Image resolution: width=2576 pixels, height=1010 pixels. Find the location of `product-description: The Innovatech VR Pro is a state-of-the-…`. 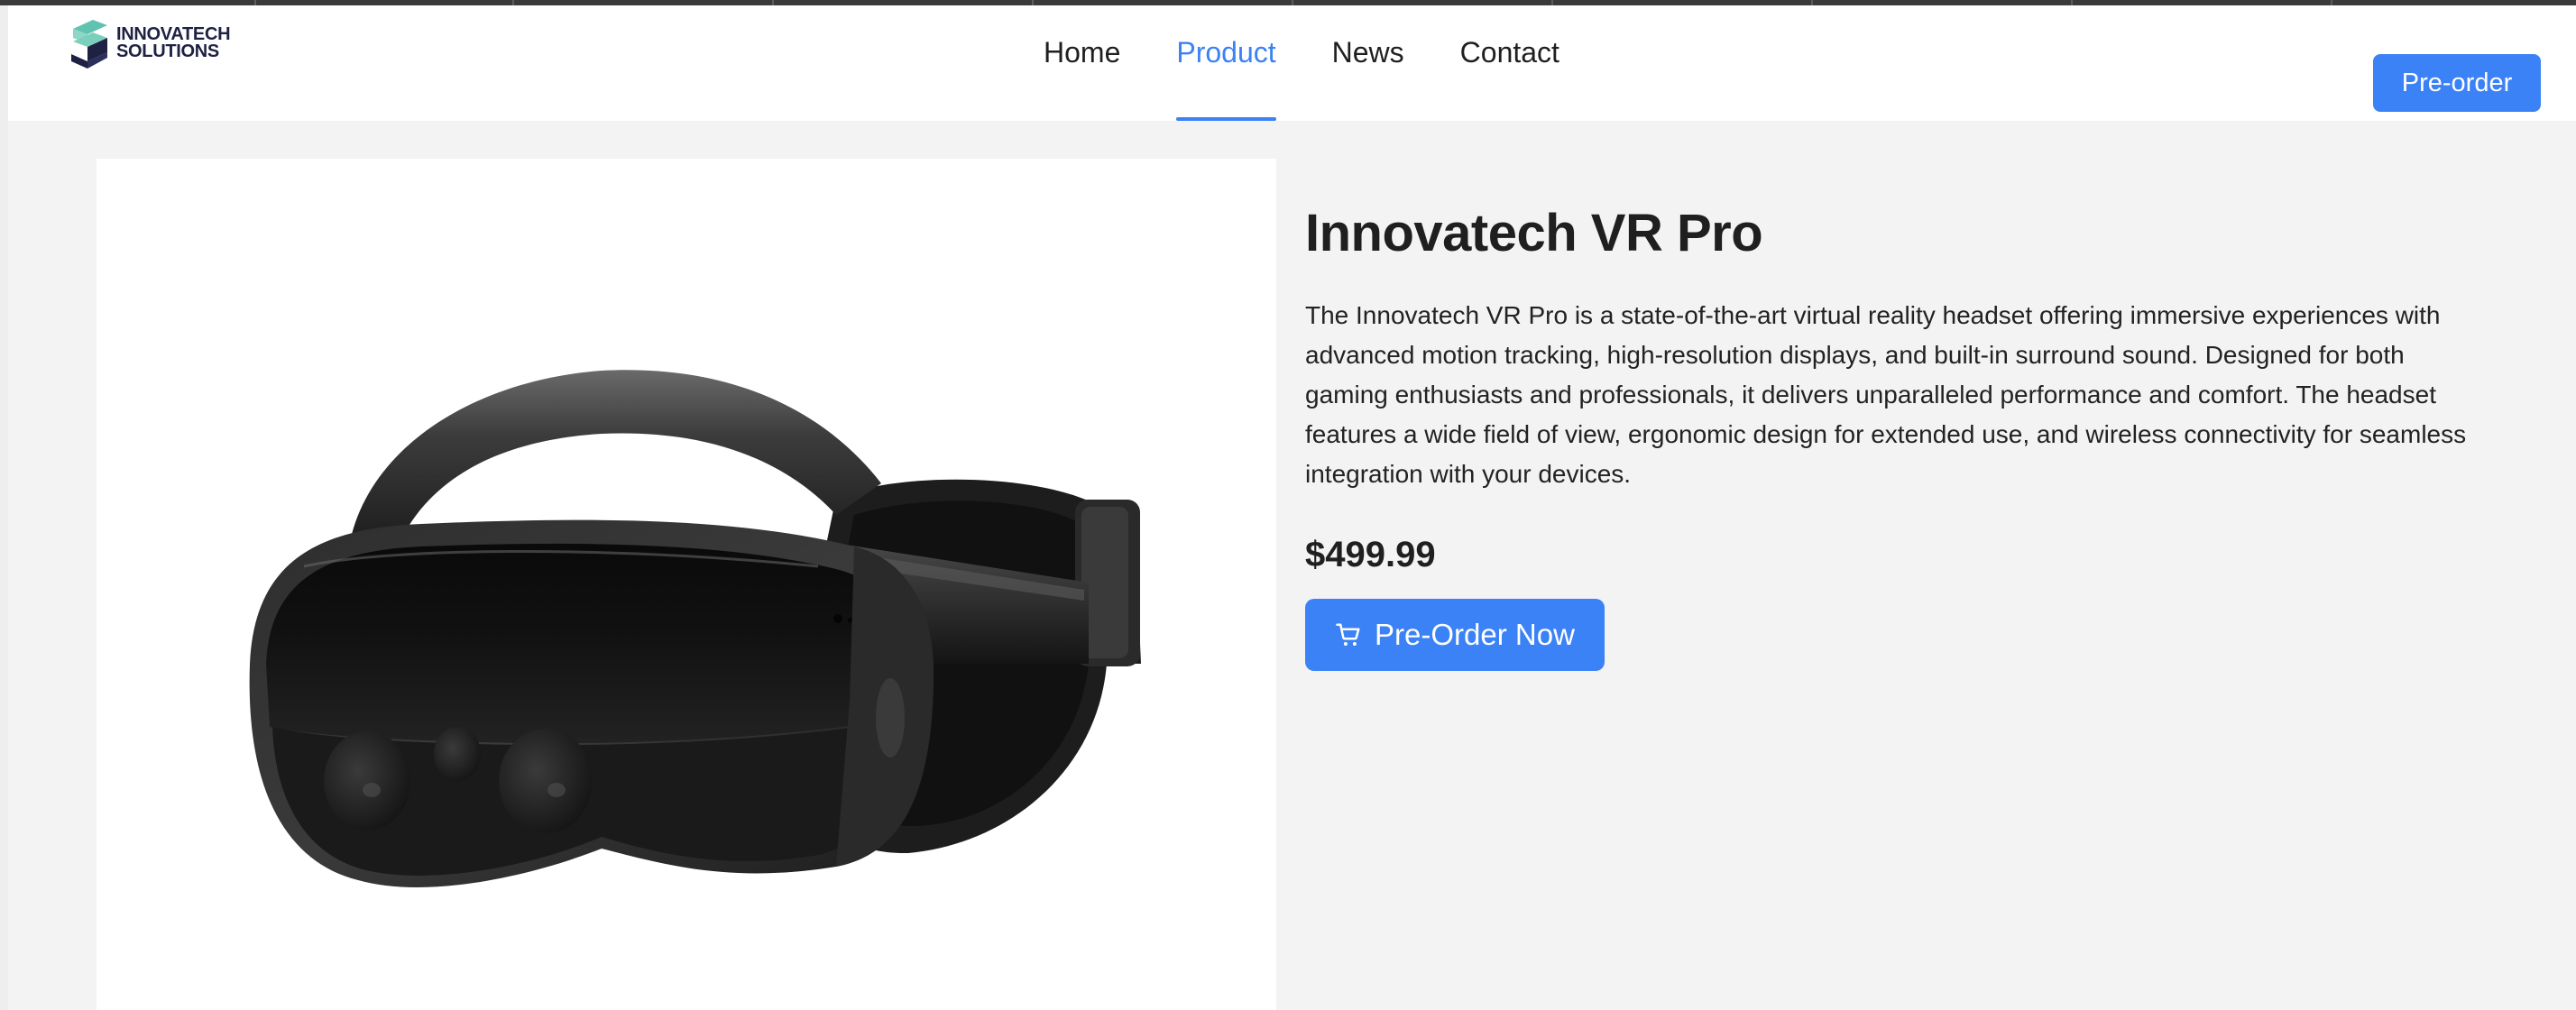

product-description: The Innovatech VR Pro is a state-of-the-… is located at coordinates (1886, 395).